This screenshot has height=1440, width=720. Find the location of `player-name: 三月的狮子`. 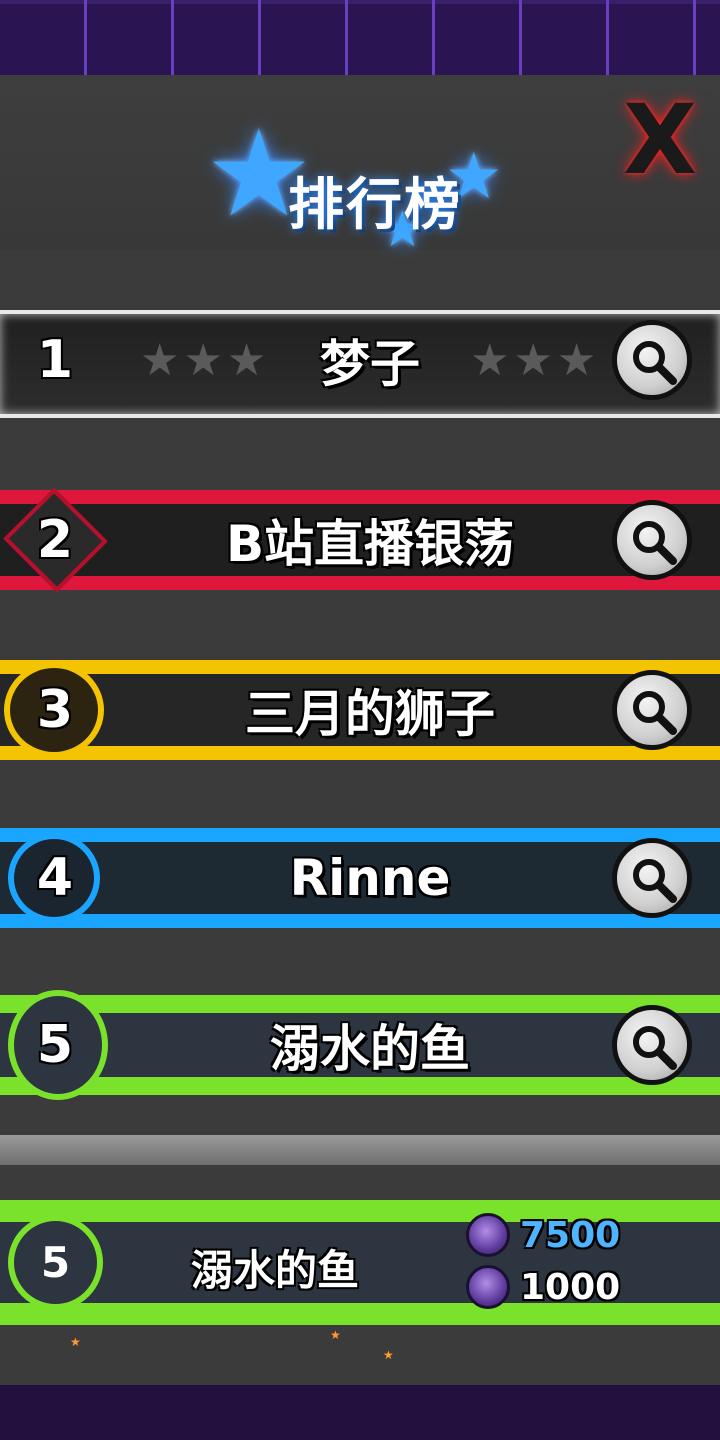

player-name: 三月的狮子 is located at coordinates (370, 714).